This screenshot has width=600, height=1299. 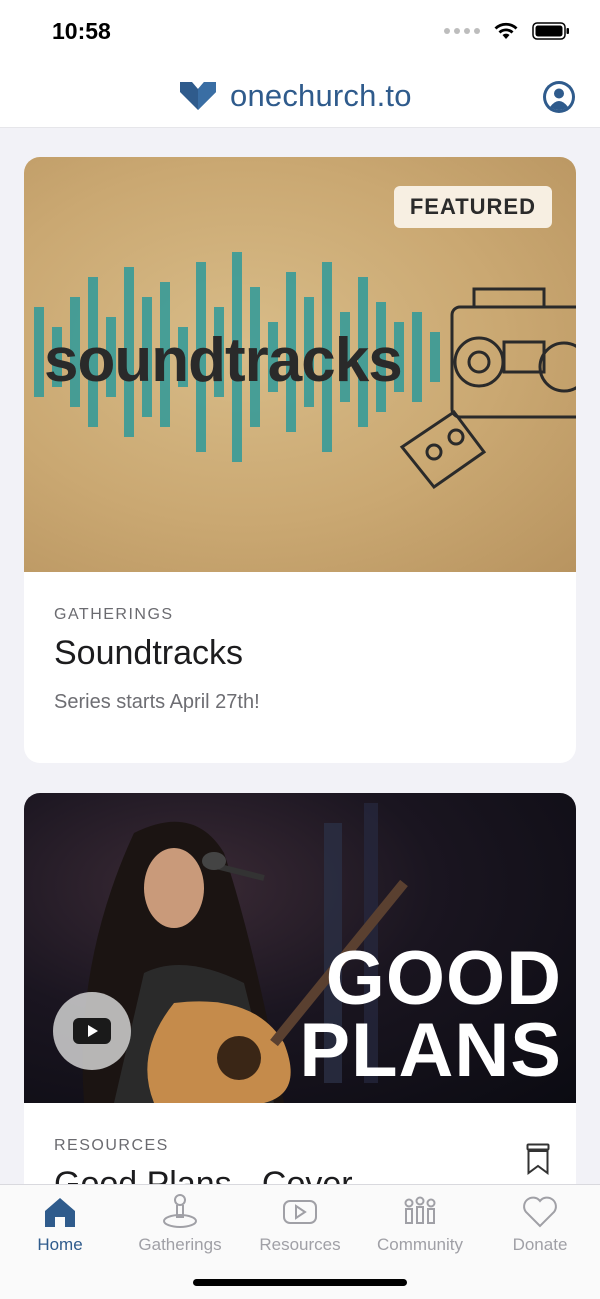 I want to click on user-circle-icon, so click(x=559, y=97).